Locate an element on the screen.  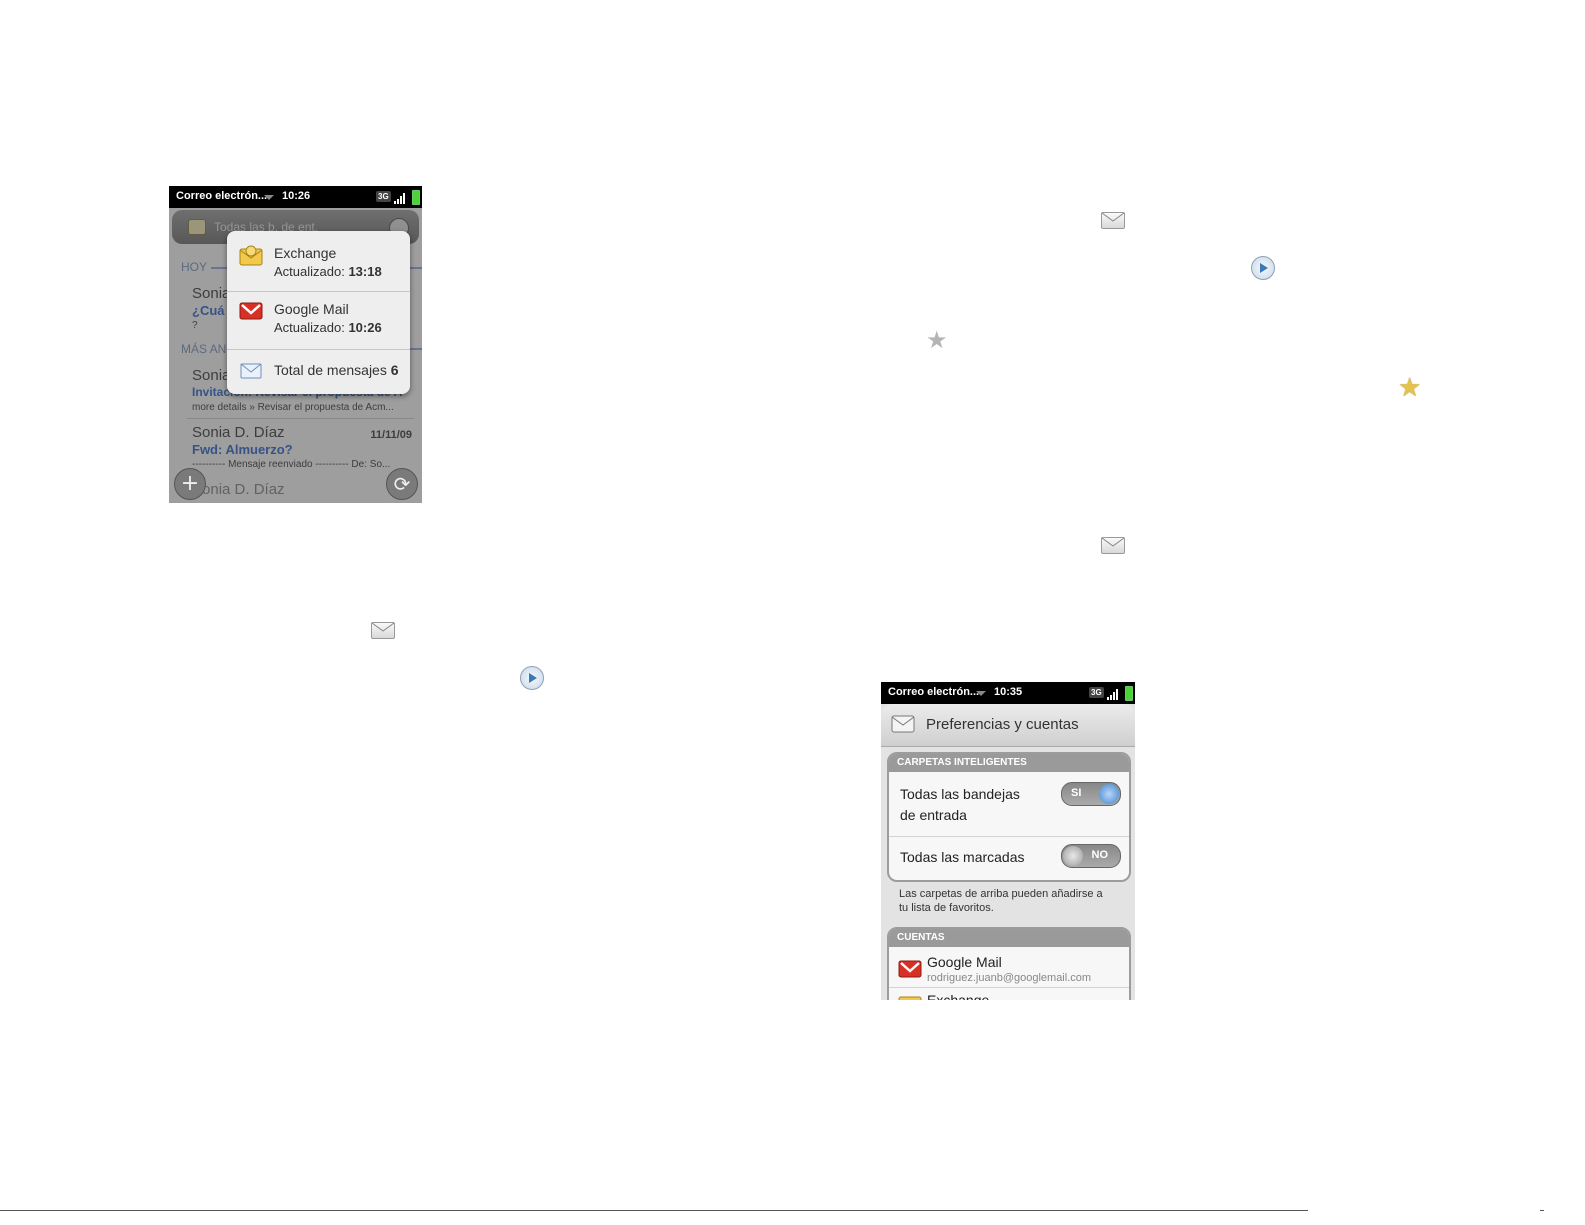
option-label: Todas las bandejas de entrada is located at coordinates (960, 804).